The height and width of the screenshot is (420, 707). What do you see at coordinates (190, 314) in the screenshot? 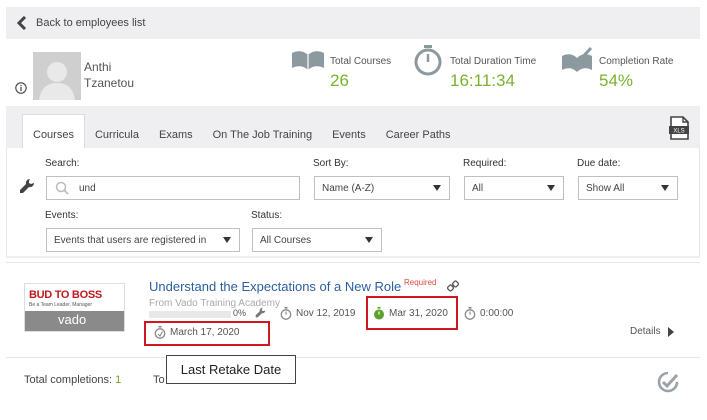
I see `progress-bar` at bounding box center [190, 314].